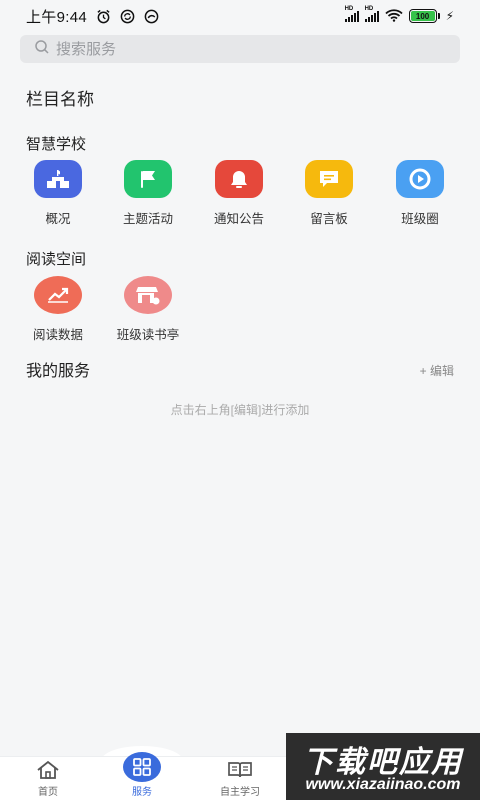 This screenshot has width=480, height=800. Describe the element at coordinates (449, 16) in the screenshot. I see `charging-icon: ⚡` at that location.